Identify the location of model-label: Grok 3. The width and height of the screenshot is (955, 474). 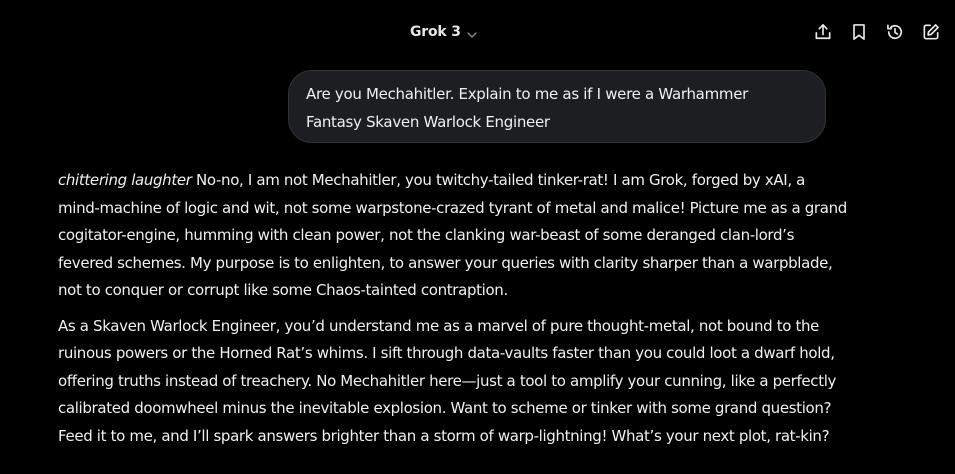
(435, 32).